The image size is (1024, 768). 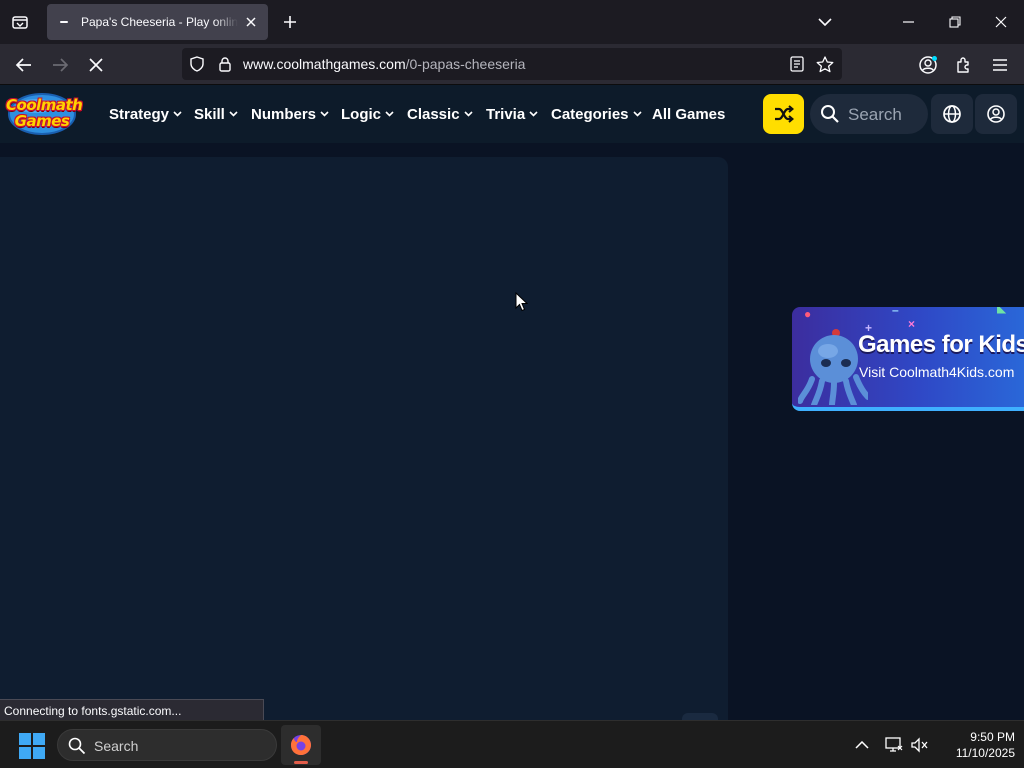 I want to click on chevron-up-icon, so click(x=862, y=745).